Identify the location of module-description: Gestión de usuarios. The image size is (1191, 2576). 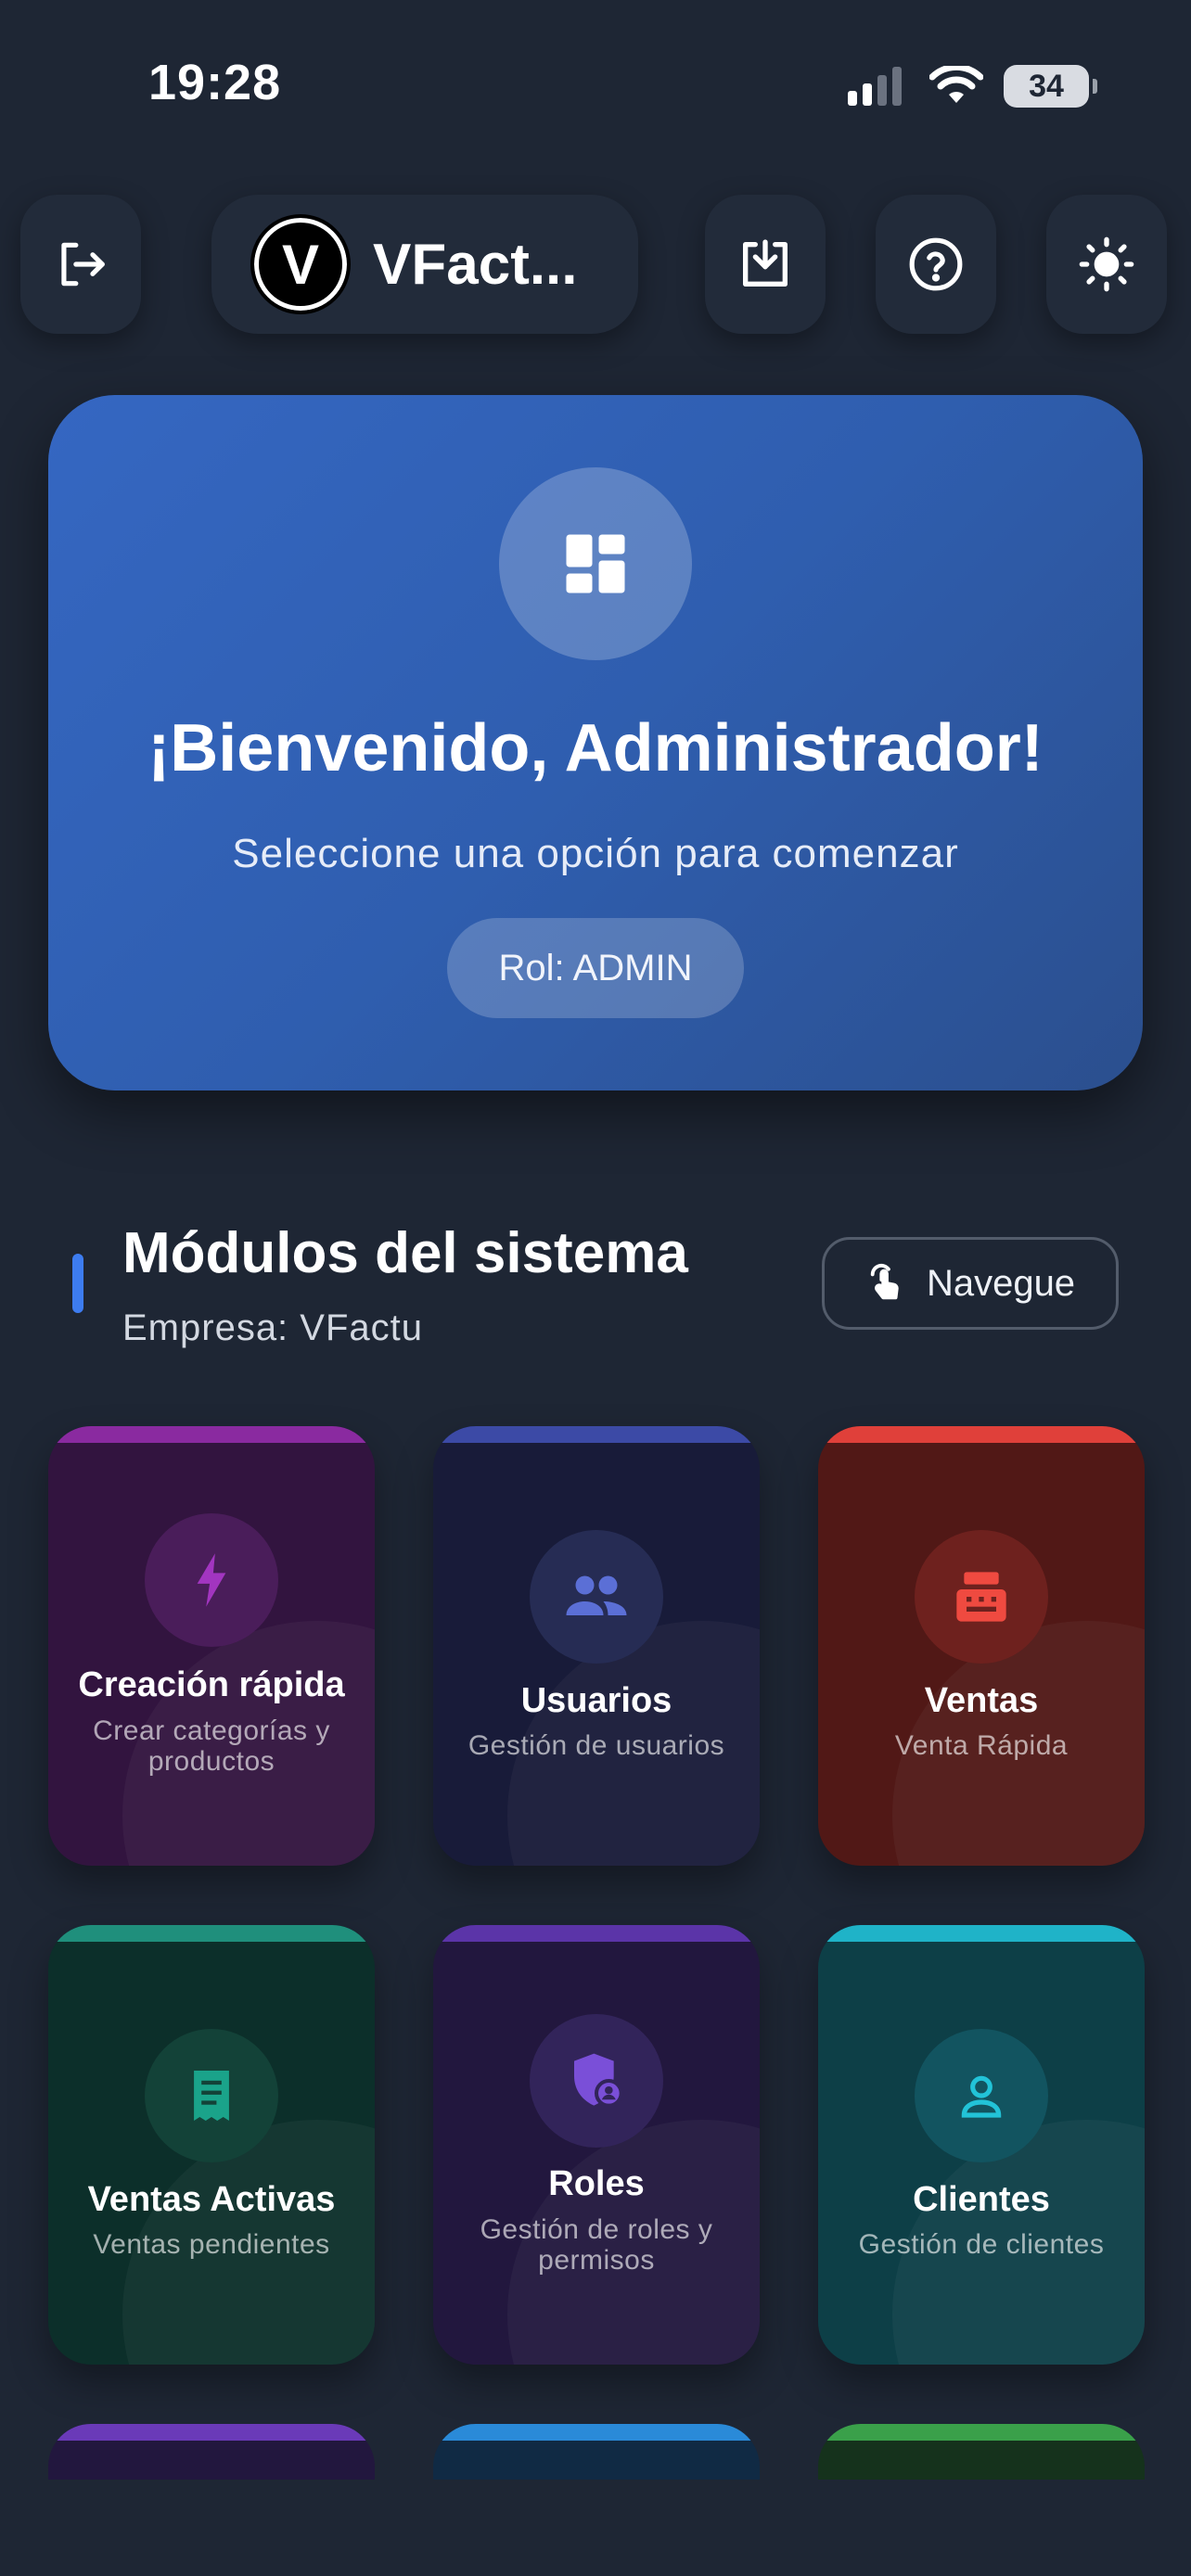
(596, 1746).